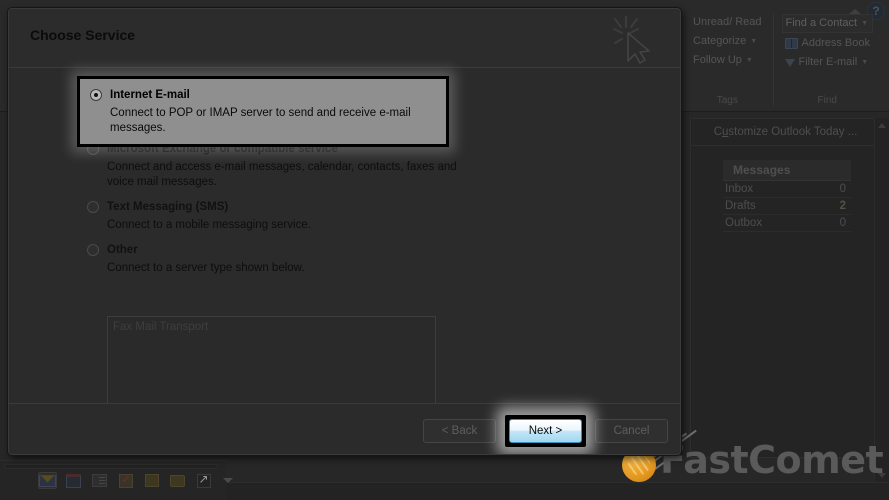  Describe the element at coordinates (789, 62) in the screenshot. I see `funnel-icon` at that location.